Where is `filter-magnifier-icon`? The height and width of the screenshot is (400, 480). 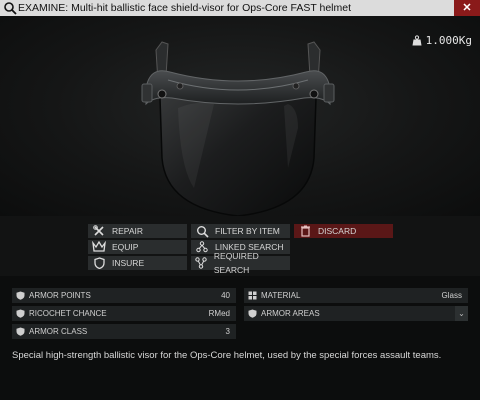 filter-magnifier-icon is located at coordinates (202, 231).